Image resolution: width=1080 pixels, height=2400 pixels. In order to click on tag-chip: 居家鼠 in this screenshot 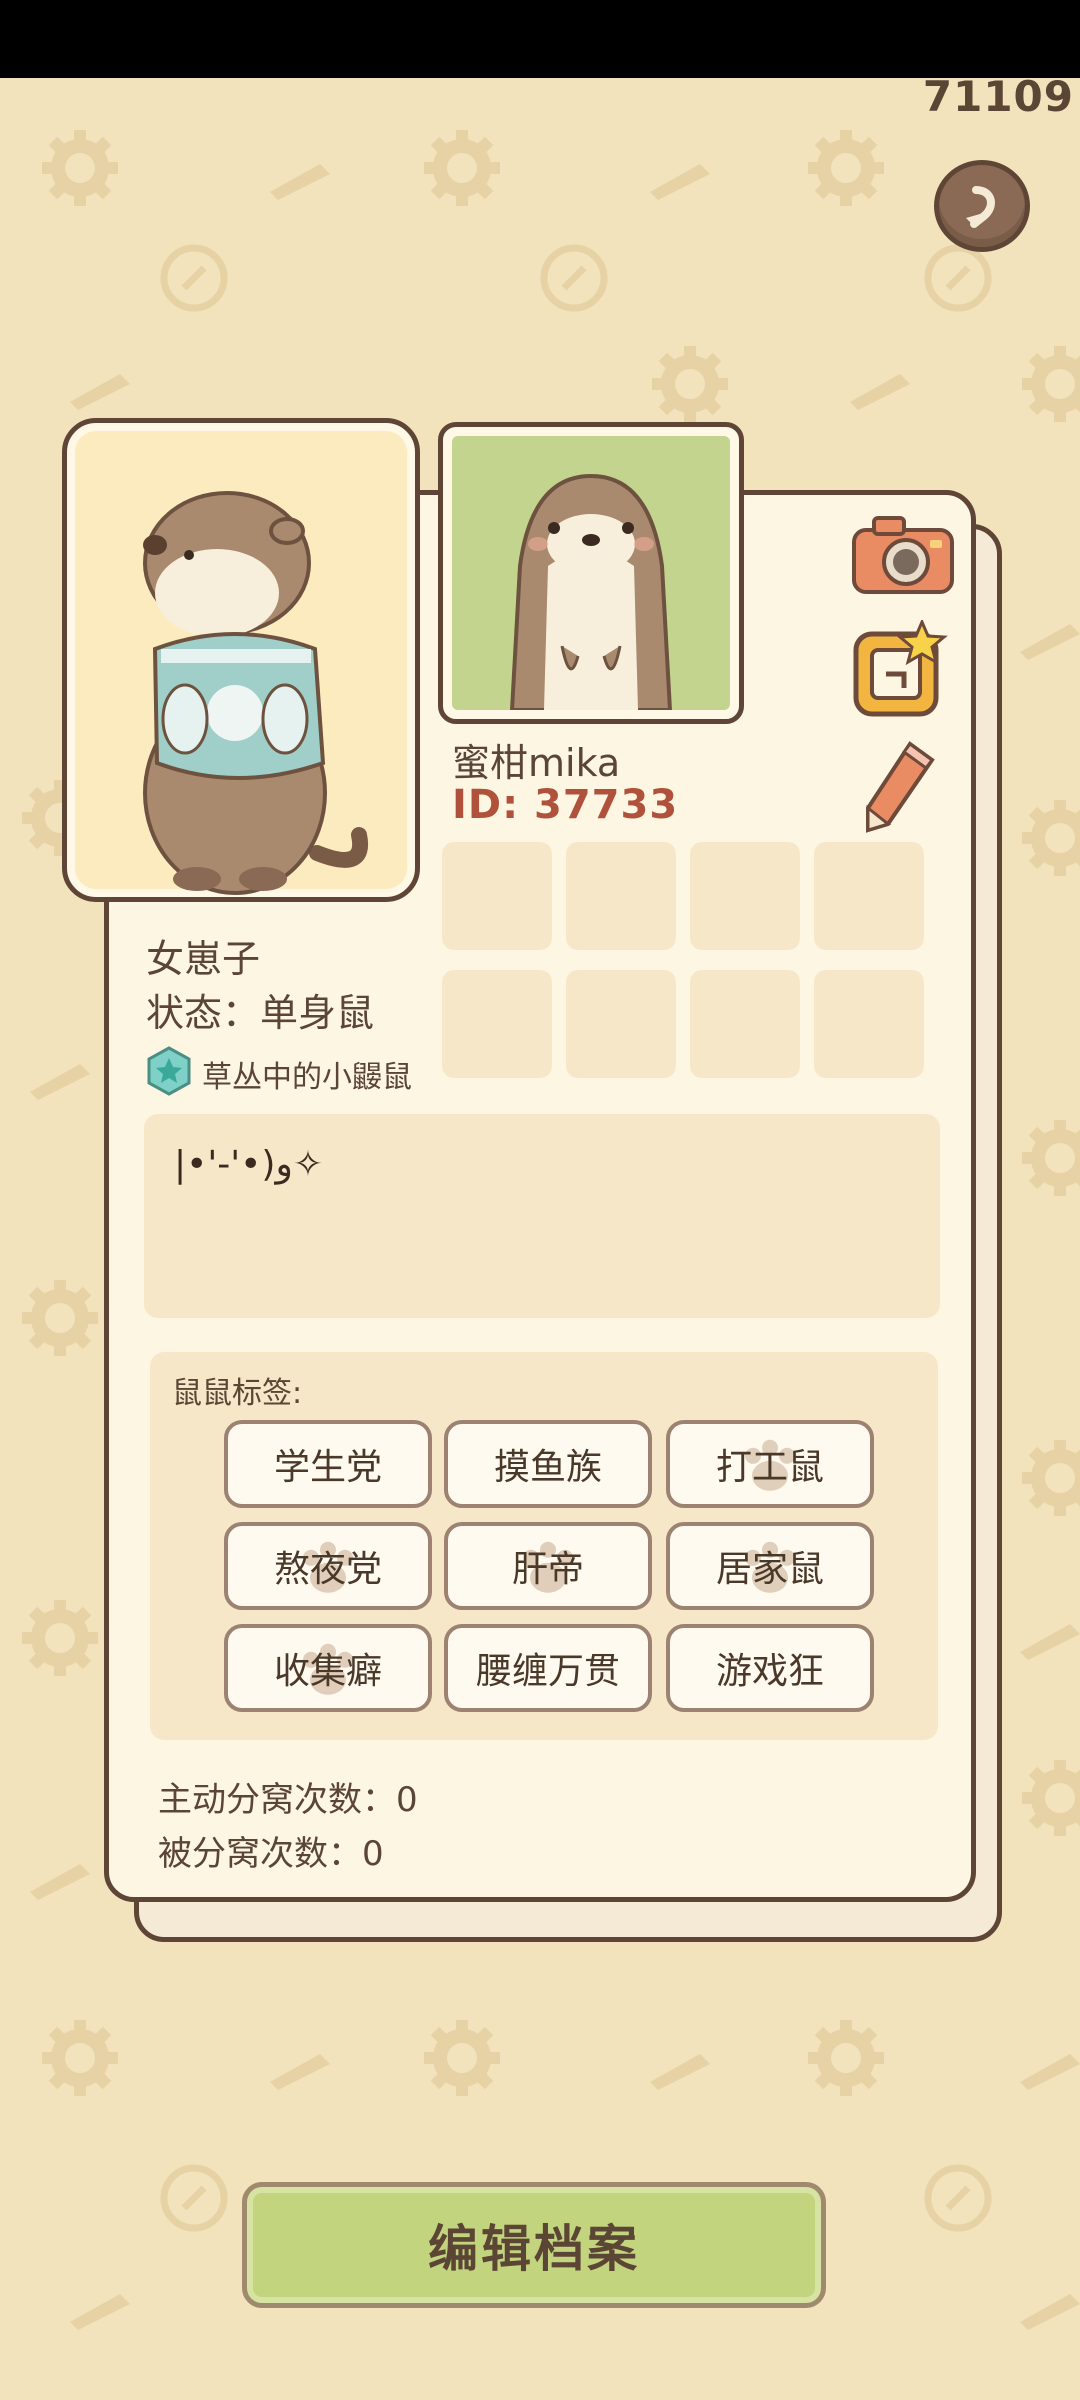, I will do `click(770, 1566)`.